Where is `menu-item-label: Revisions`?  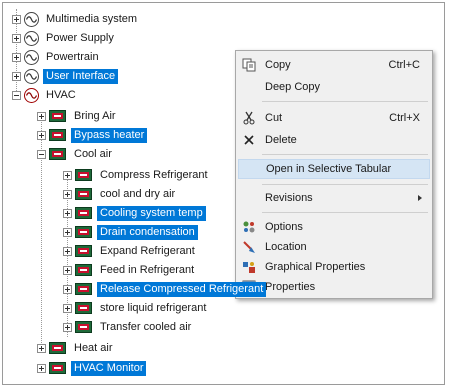
menu-item-label: Revisions is located at coordinates (289, 198).